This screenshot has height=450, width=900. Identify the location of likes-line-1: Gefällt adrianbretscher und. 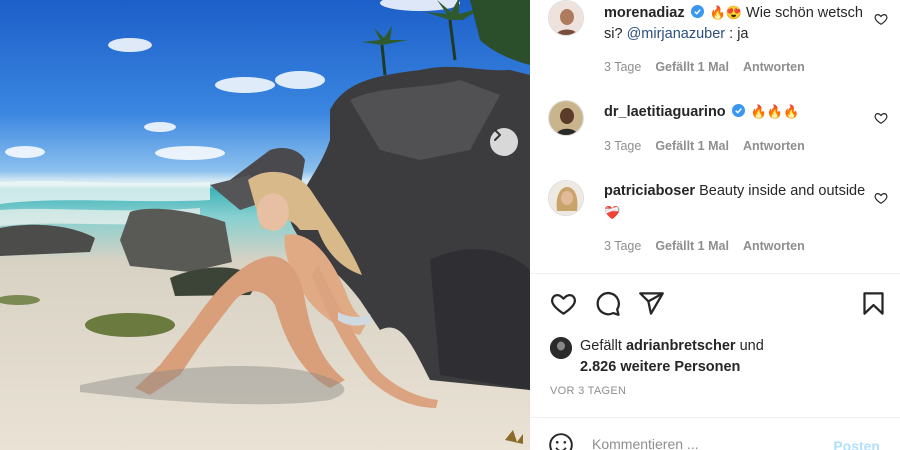
(672, 346).